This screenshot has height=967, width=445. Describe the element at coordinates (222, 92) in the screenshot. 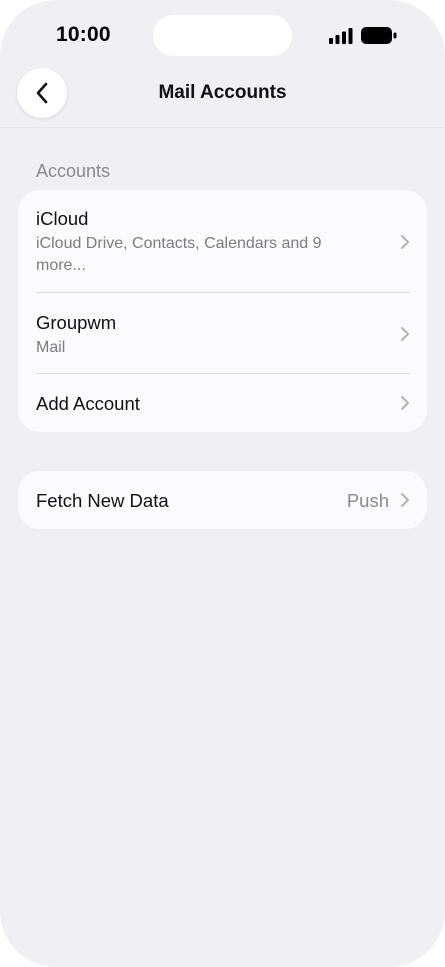

I see `page-title: Mail Accounts` at that location.